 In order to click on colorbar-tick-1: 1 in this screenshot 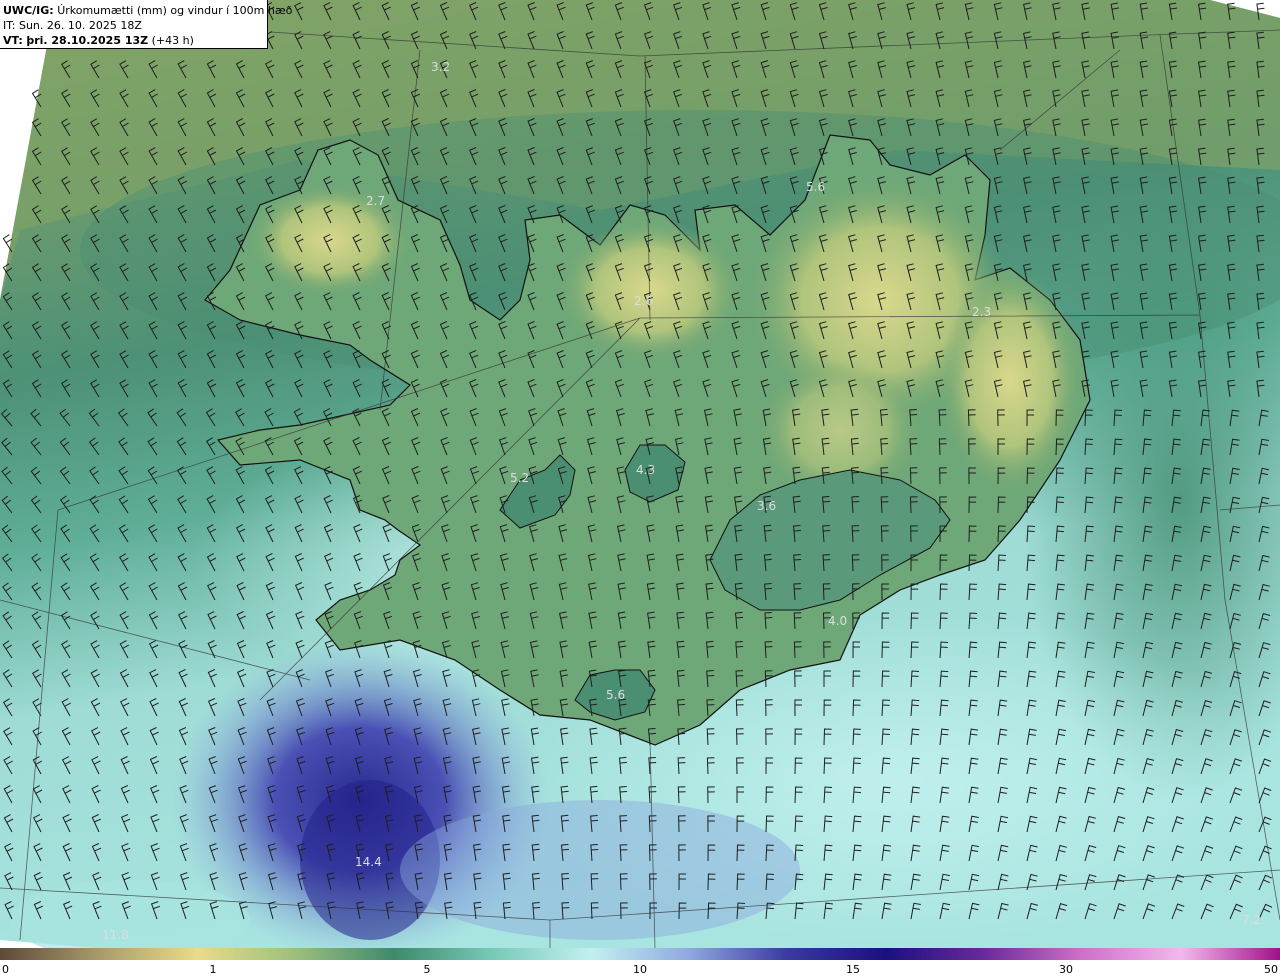, I will do `click(213, 969)`.